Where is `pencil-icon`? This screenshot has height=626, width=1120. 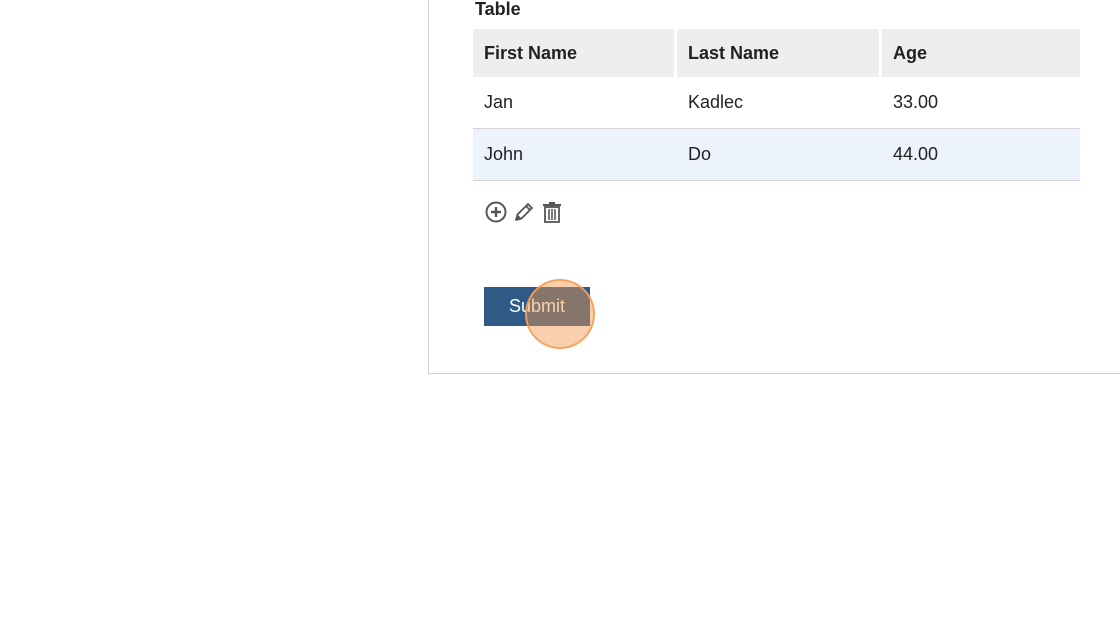 pencil-icon is located at coordinates (524, 212).